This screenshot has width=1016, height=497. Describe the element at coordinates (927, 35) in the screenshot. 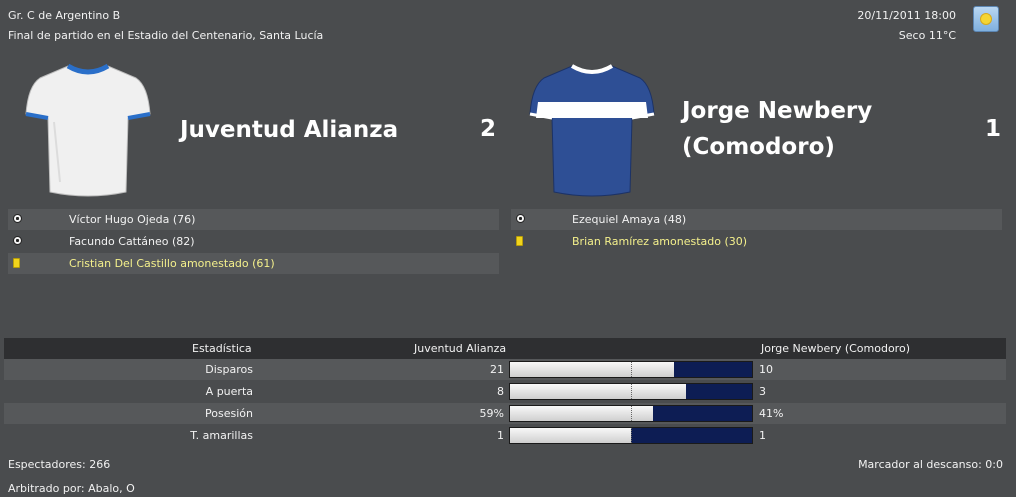

I see `weather-text: Seco 11°C` at that location.